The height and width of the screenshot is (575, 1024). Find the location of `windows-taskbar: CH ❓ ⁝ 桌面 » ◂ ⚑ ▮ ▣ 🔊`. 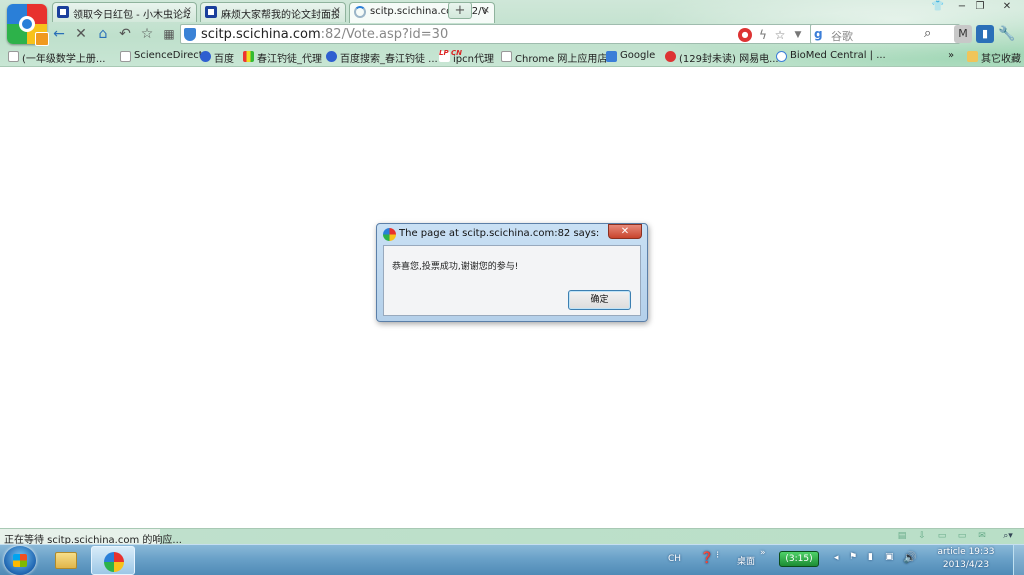

windows-taskbar: CH ❓ ⁝ 桌面 » ◂ ⚑ ▮ ▣ 🔊 is located at coordinates (512, 559).